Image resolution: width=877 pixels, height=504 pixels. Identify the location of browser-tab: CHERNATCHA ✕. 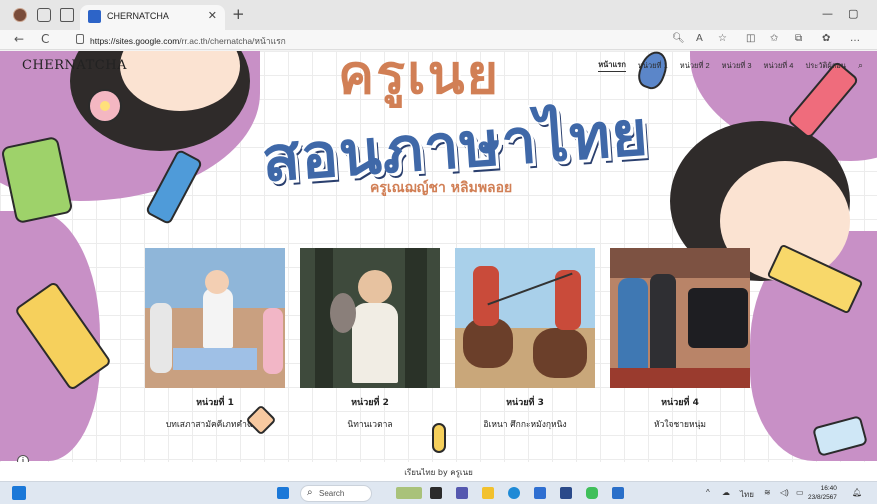
(152, 17).